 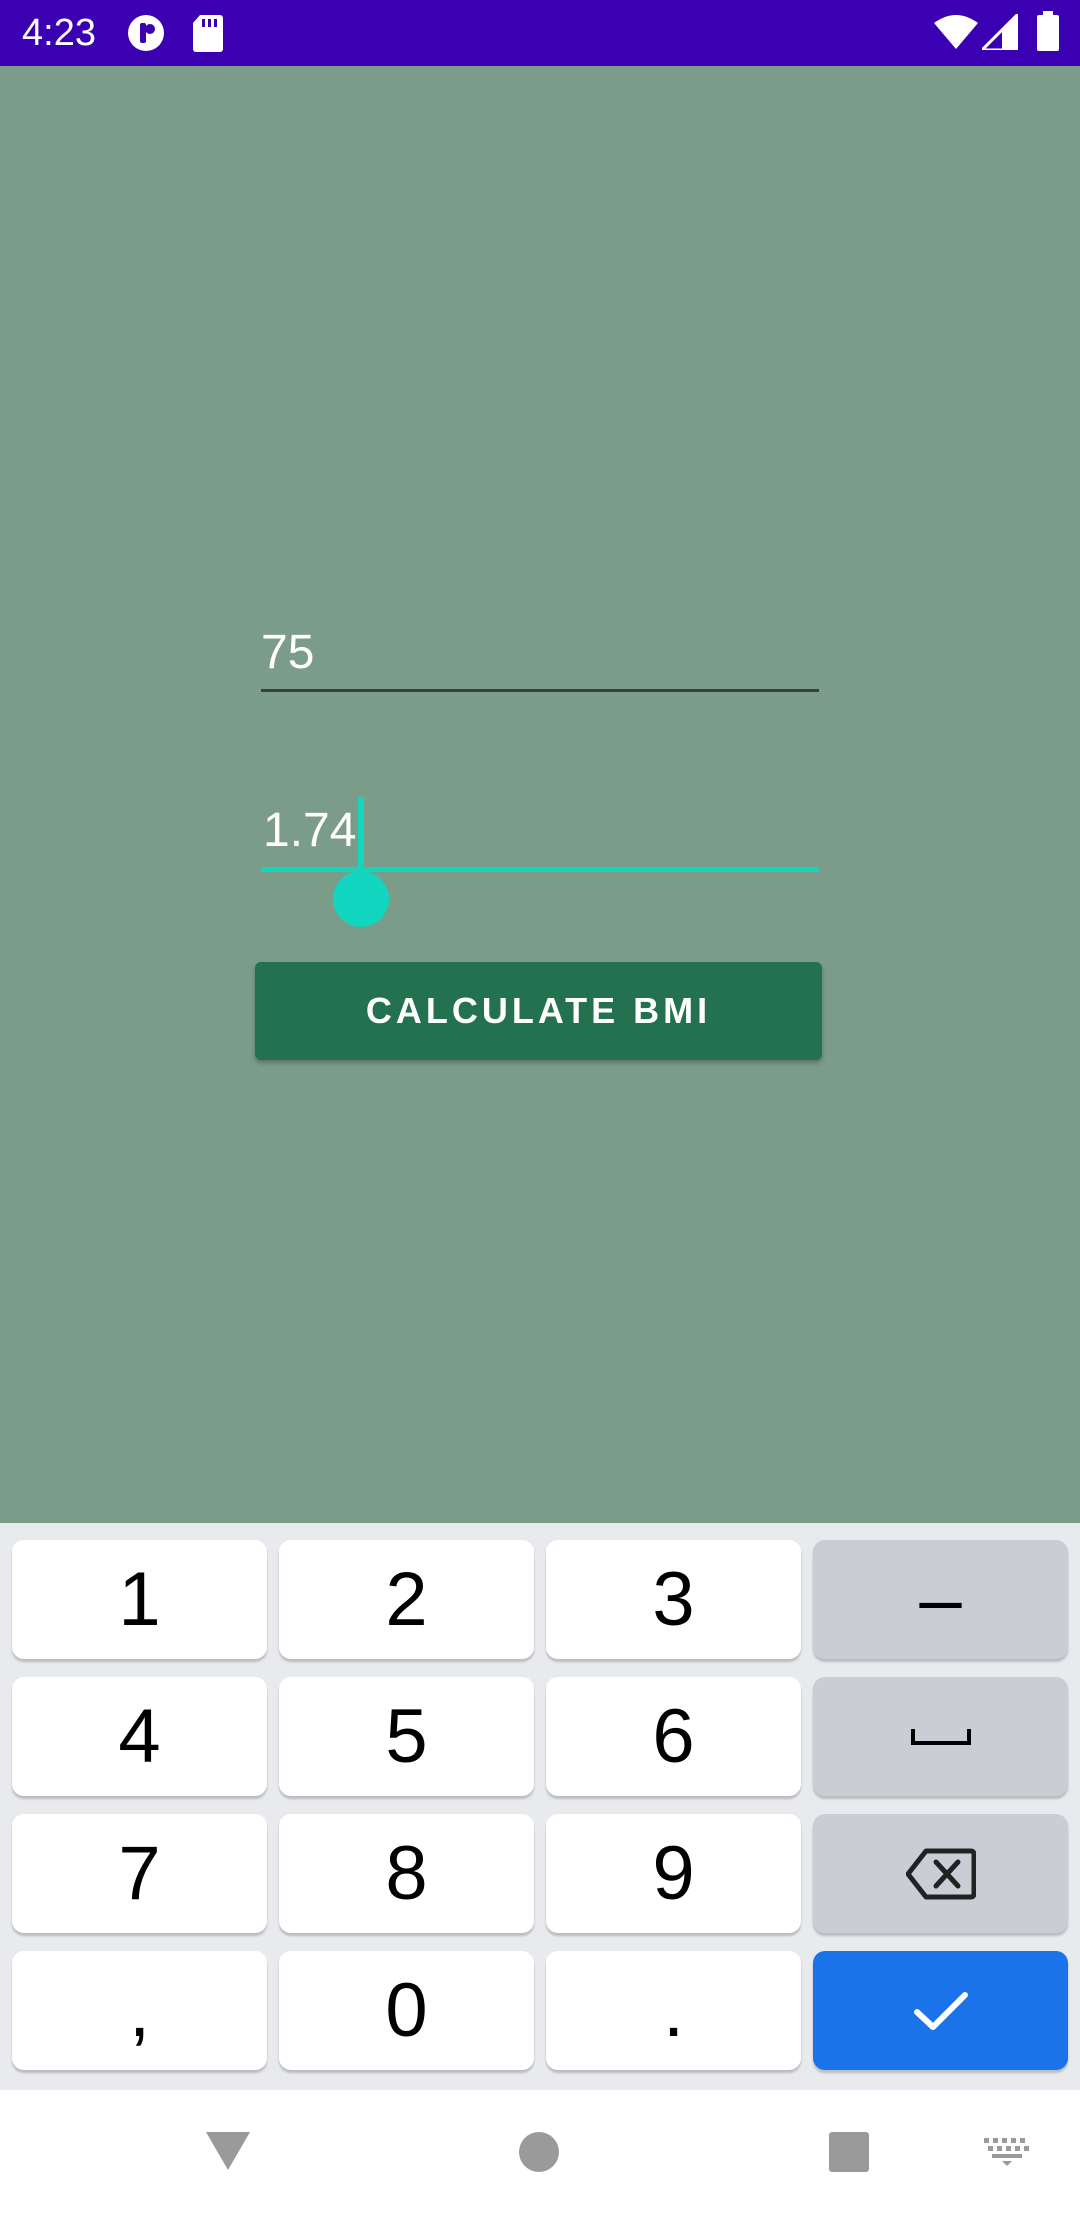 I want to click on weight-value: 75, so click(x=288, y=652).